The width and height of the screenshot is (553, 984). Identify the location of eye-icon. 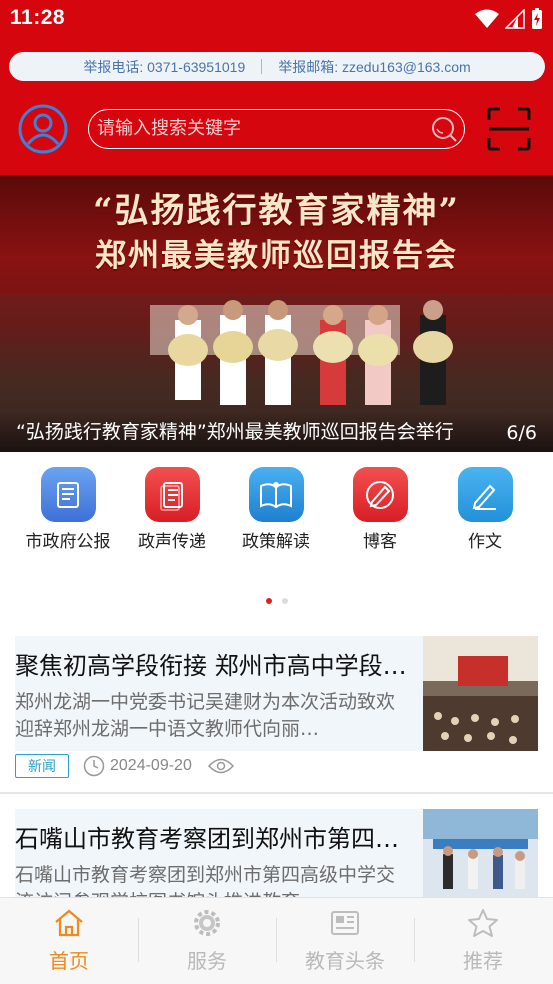
(220, 766).